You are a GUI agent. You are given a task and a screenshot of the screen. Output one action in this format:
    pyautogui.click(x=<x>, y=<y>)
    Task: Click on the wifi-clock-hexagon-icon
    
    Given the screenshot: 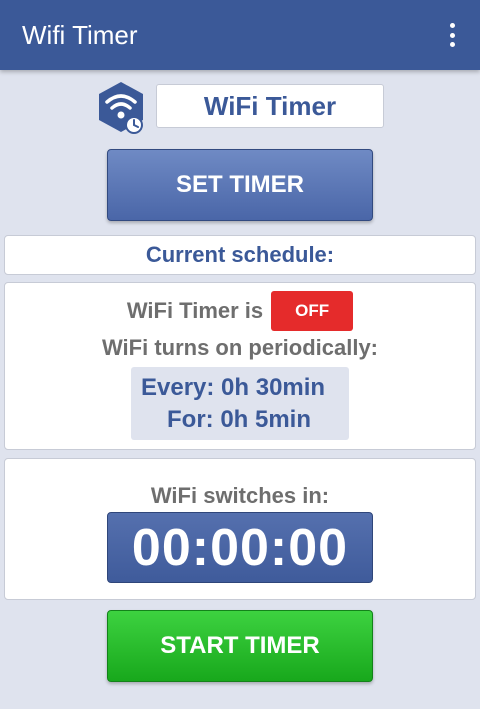 What is the action you would take?
    pyautogui.click(x=121, y=108)
    